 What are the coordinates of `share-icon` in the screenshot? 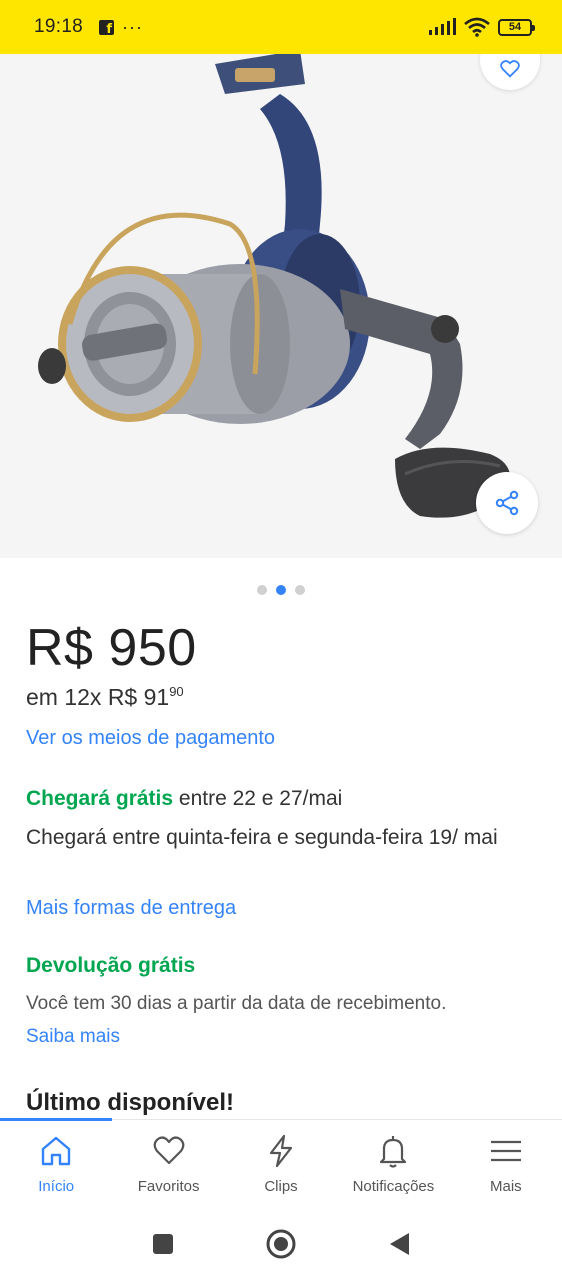 It's located at (507, 503).